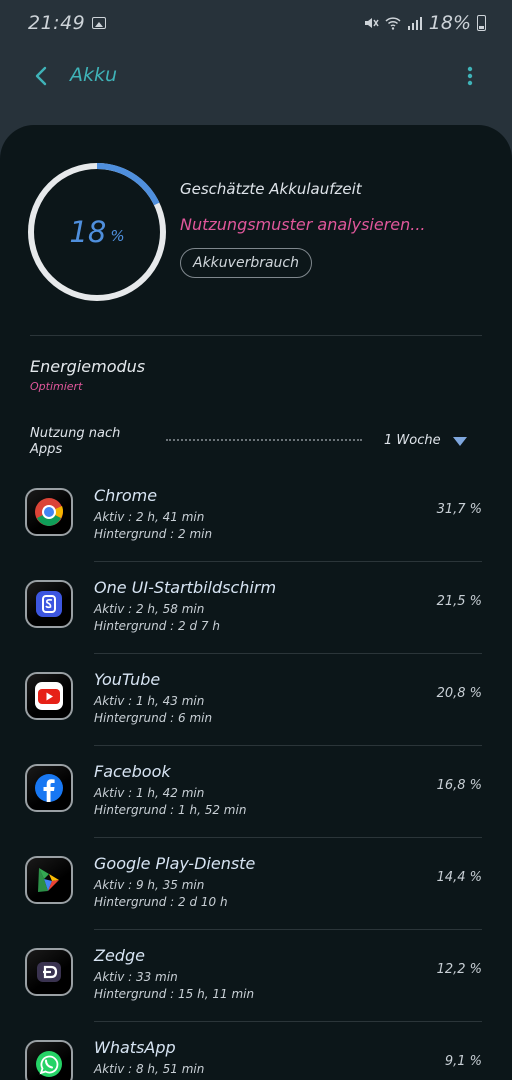 This screenshot has height=1080, width=512. Describe the element at coordinates (117, 236) in the screenshot. I see `battery-level-unit: %` at that location.